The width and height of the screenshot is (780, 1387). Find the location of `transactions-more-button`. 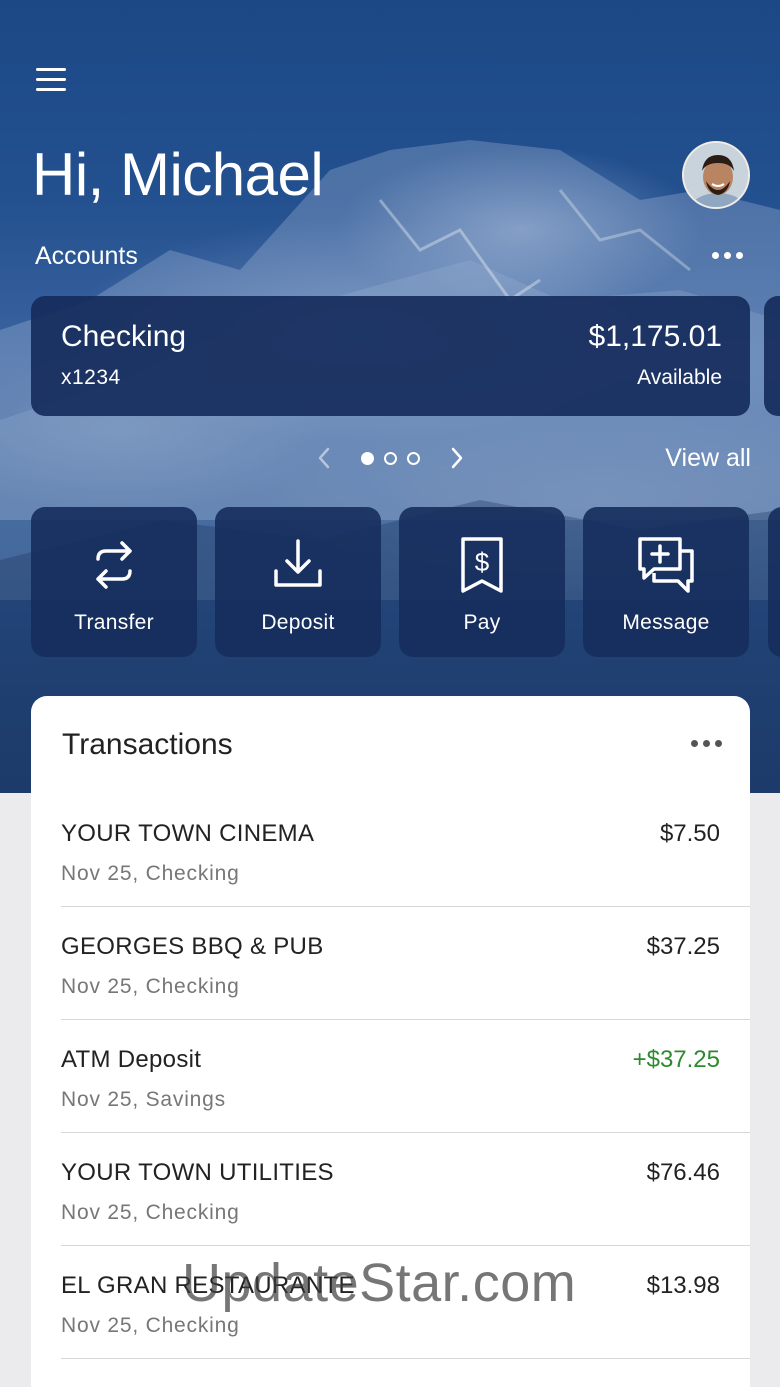

transactions-more-button is located at coordinates (706, 743).